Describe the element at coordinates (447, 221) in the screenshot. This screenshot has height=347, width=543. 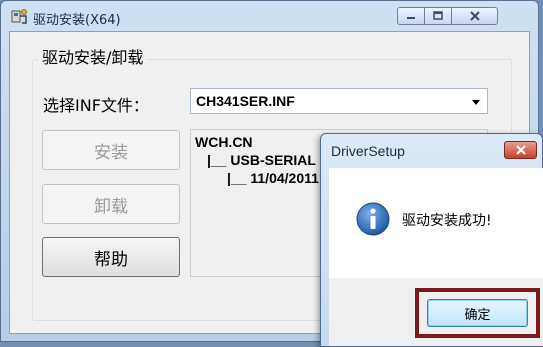
I see `dialog-message: 驱动安装成功!` at that location.